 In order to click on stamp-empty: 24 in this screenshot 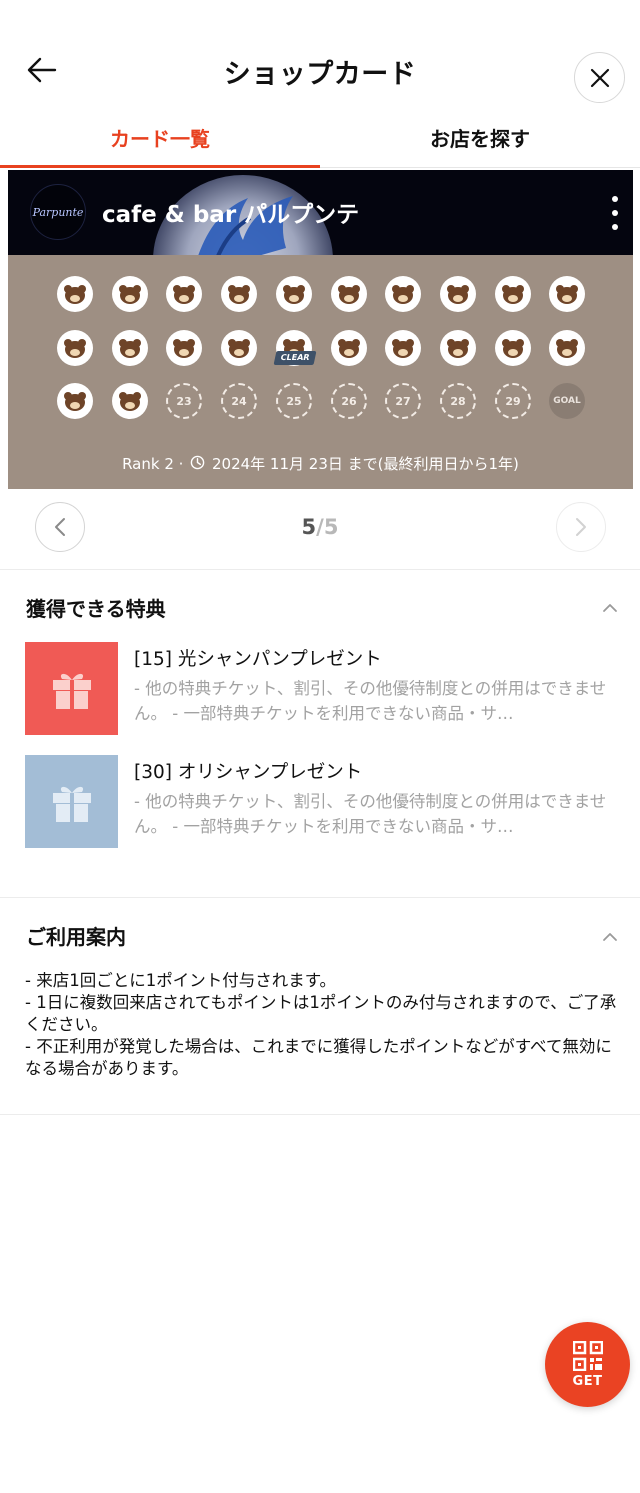, I will do `click(239, 401)`.